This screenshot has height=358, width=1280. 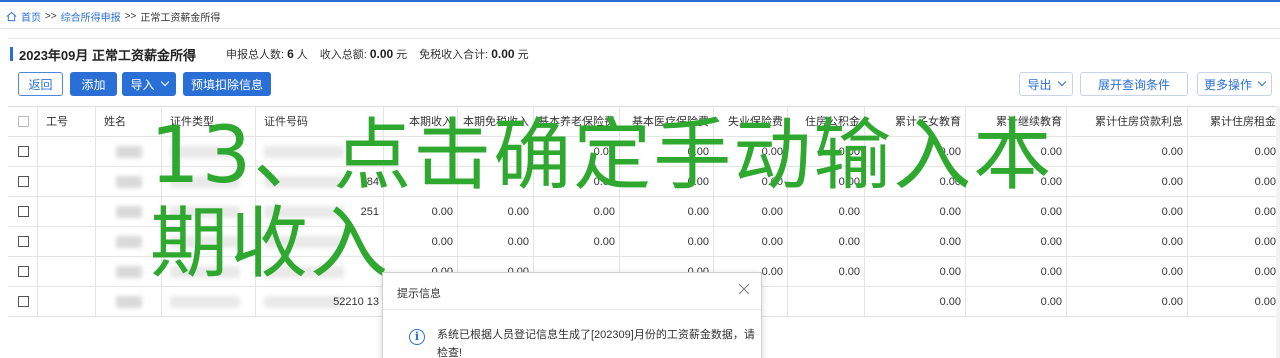 I want to click on title-accent-bar, so click(x=11, y=54).